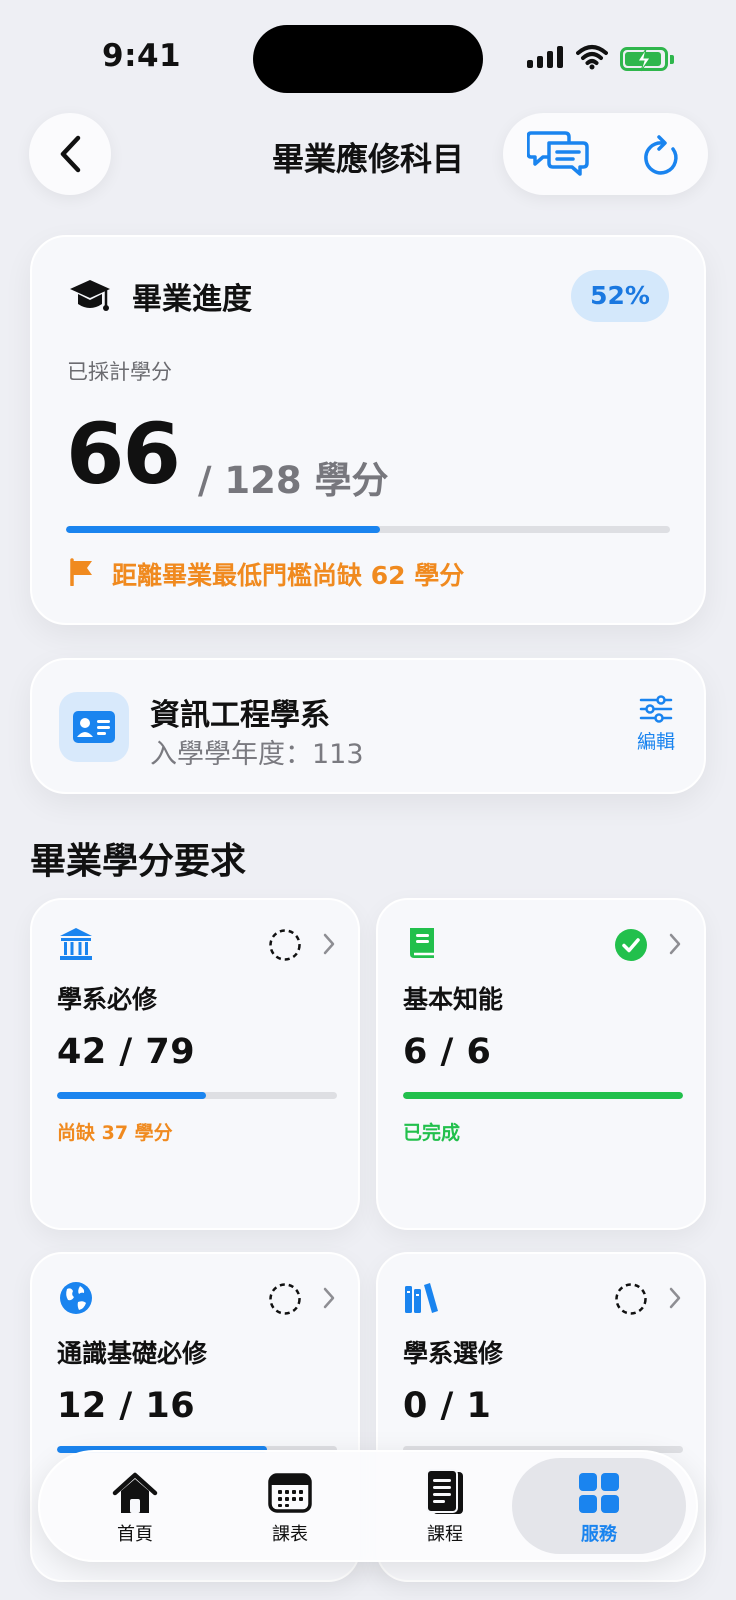 The height and width of the screenshot is (1600, 736). I want to click on requirement-name: 基本知能, so click(453, 999).